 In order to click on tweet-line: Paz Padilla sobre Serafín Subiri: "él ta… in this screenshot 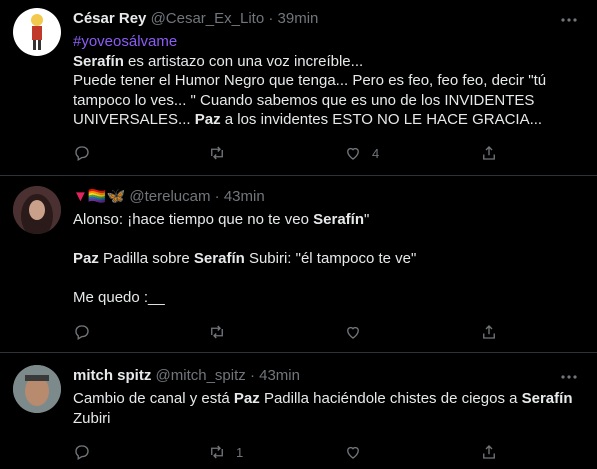, I will do `click(328, 259)`.